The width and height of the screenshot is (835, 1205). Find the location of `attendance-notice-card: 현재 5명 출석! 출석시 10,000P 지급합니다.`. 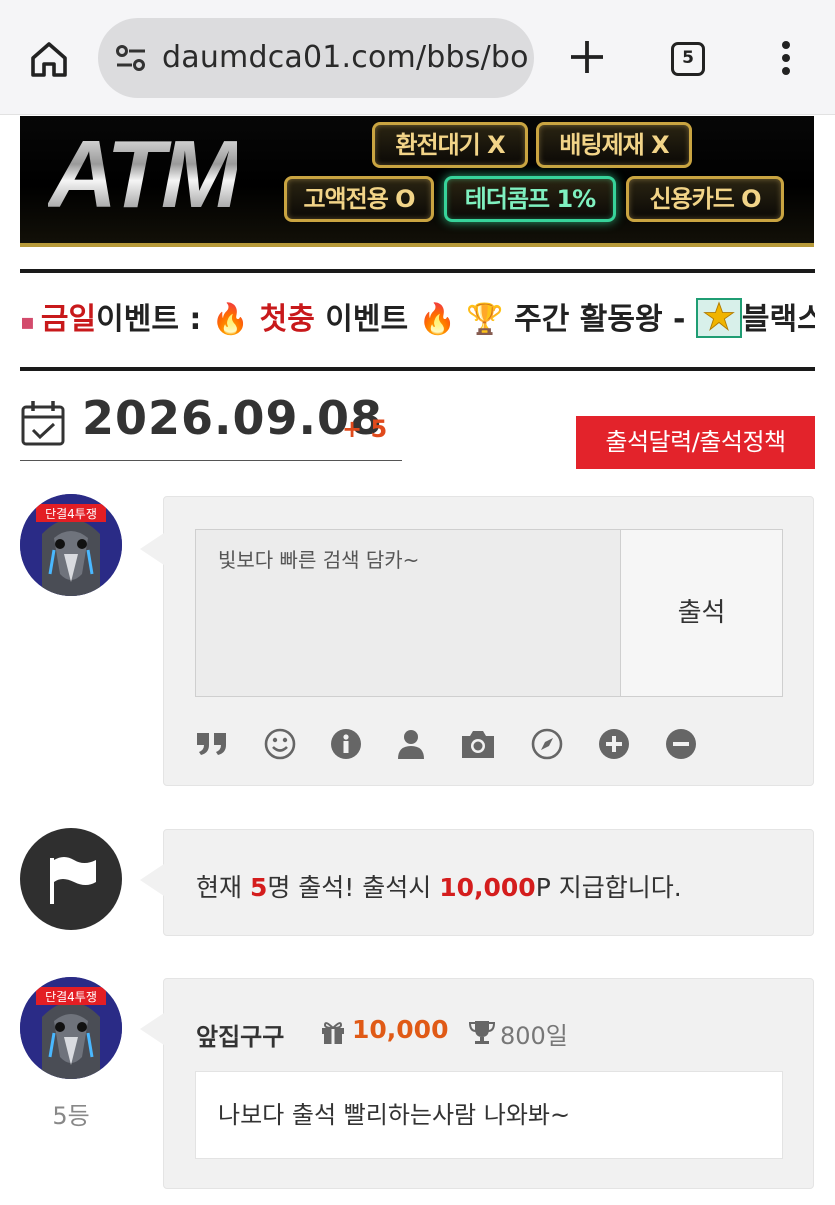

attendance-notice-card: 현재 5명 출석! 출석시 10,000P 지급합니다. is located at coordinates (477, 882).